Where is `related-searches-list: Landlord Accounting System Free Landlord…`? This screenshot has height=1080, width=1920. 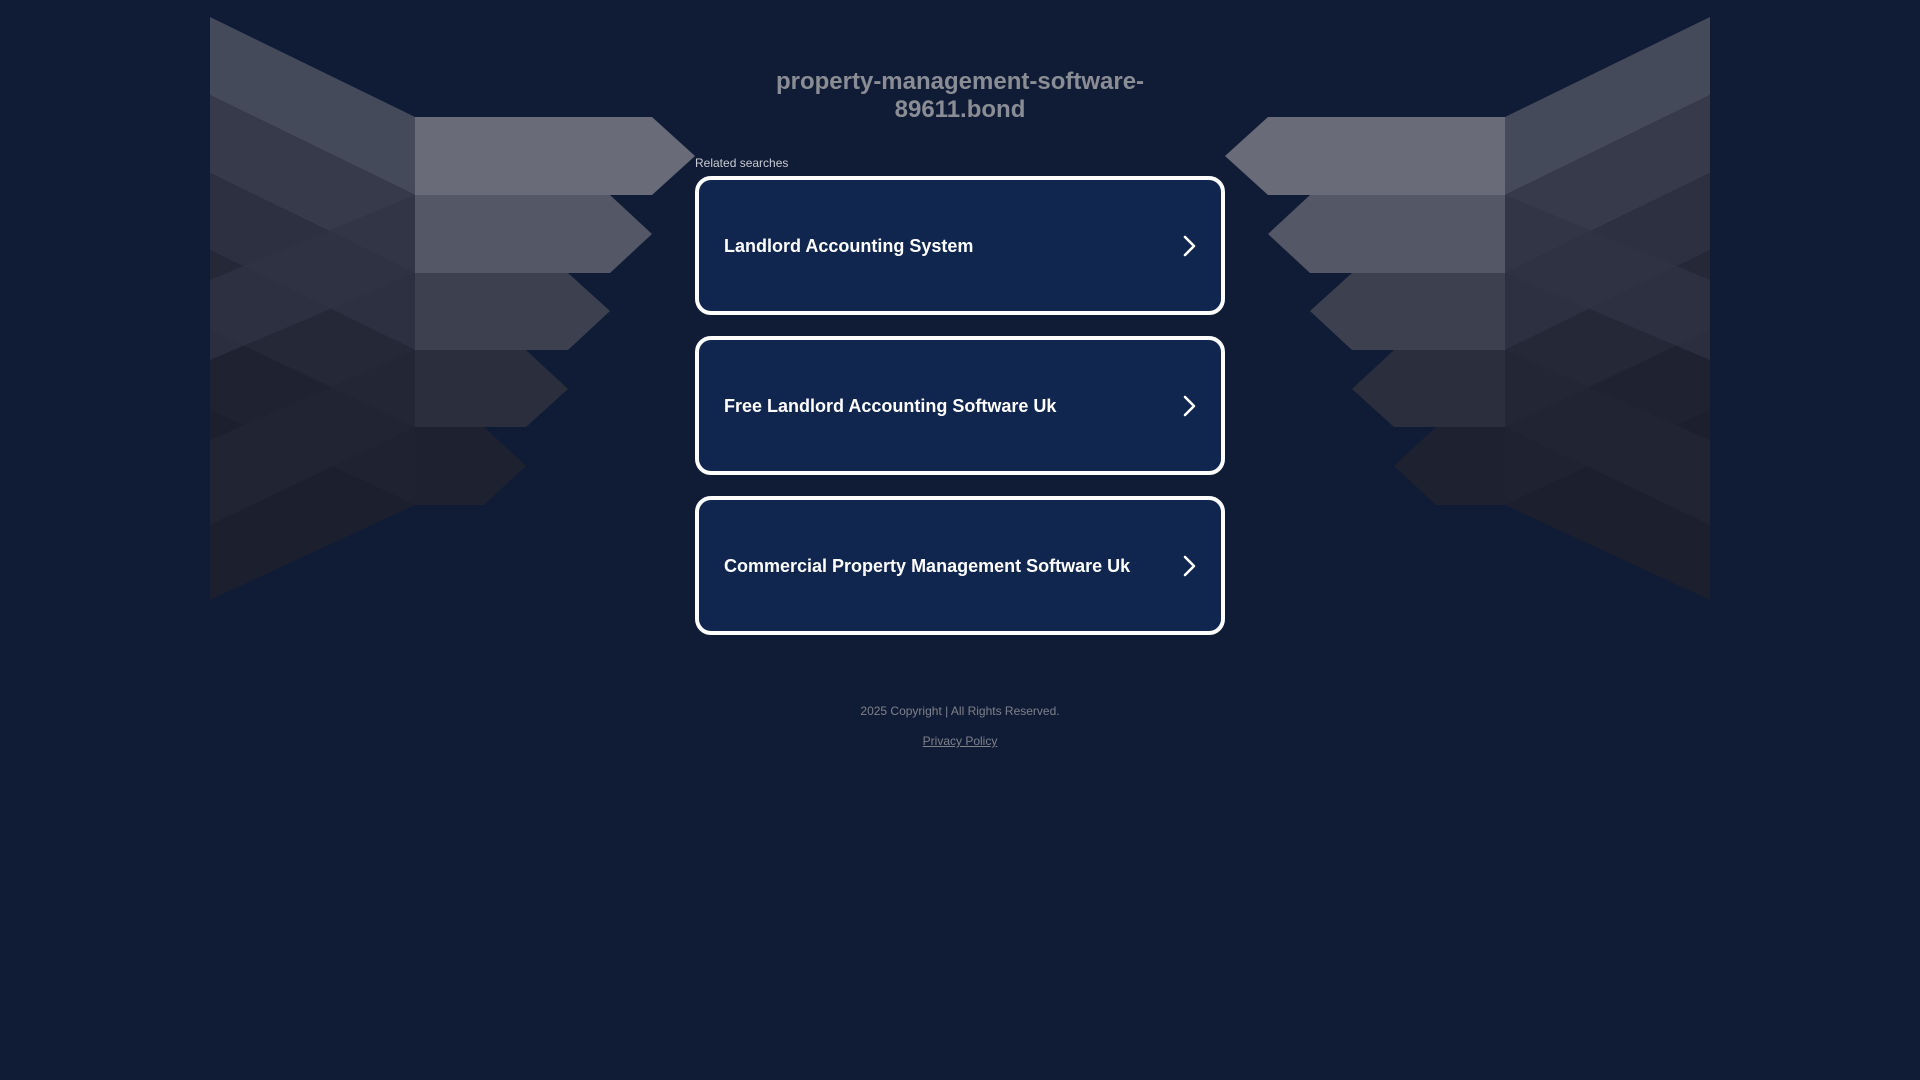 related-searches-list: Landlord Accounting System Free Landlord… is located at coordinates (960, 416).